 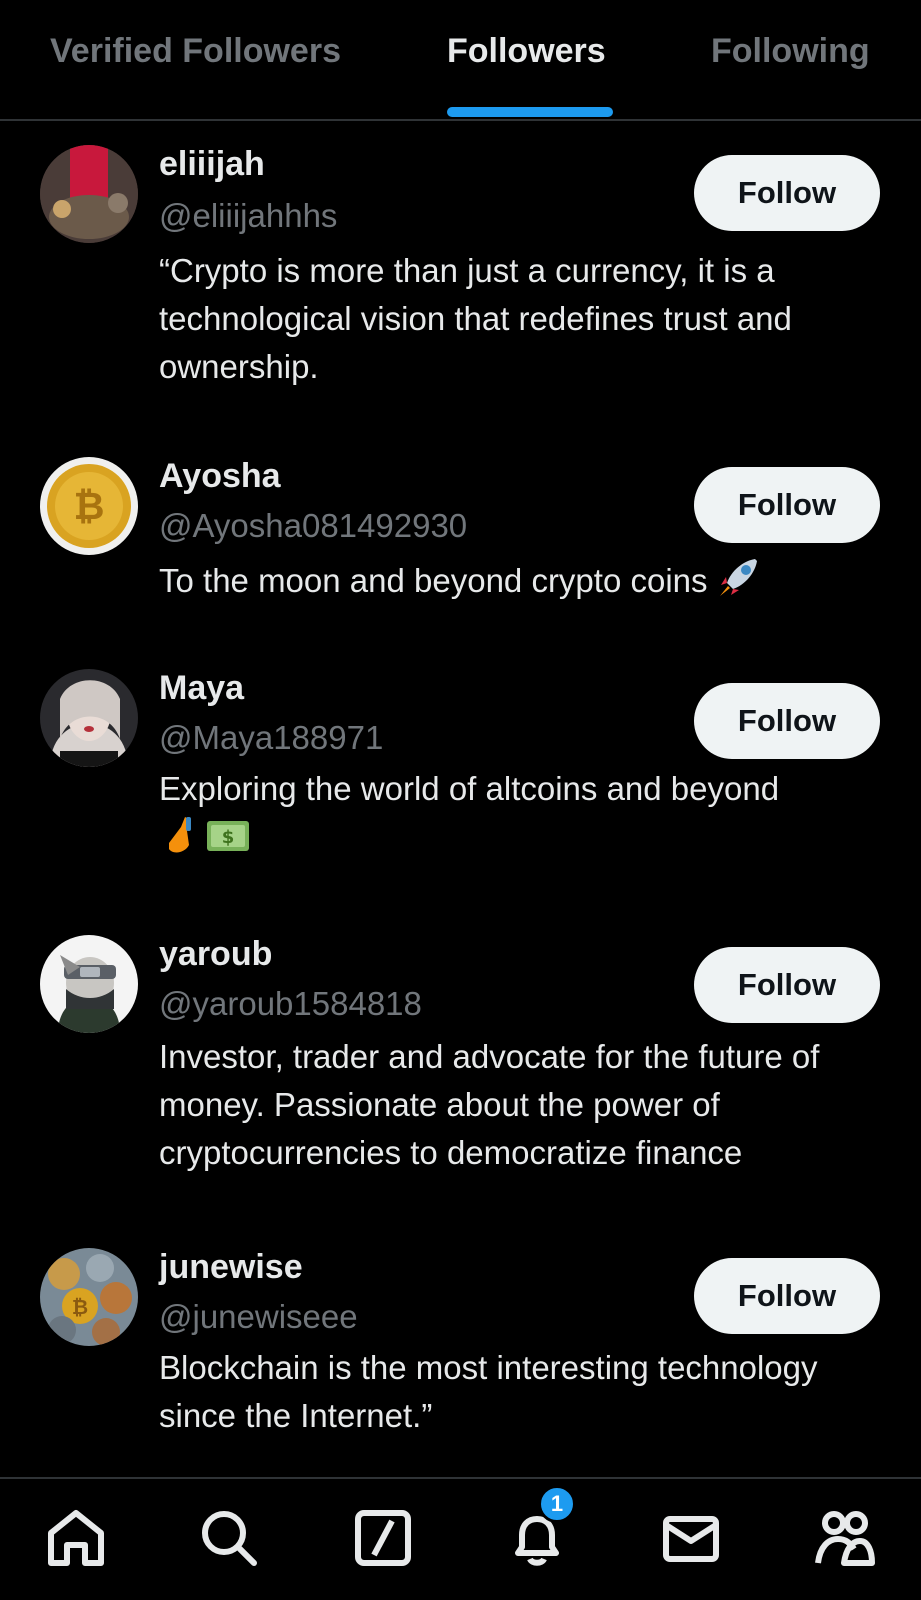 What do you see at coordinates (739, 583) in the screenshot?
I see `rocket-emoji` at bounding box center [739, 583].